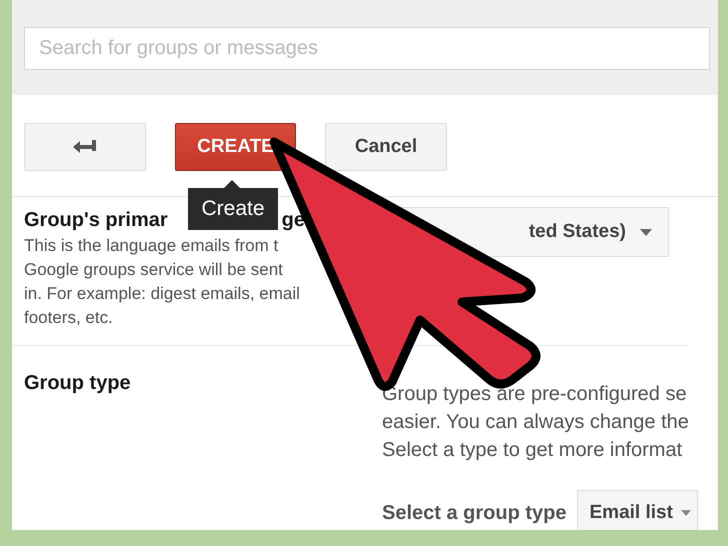  Describe the element at coordinates (154, 270) in the screenshot. I see `description-text: Google groups service will be sent` at that location.